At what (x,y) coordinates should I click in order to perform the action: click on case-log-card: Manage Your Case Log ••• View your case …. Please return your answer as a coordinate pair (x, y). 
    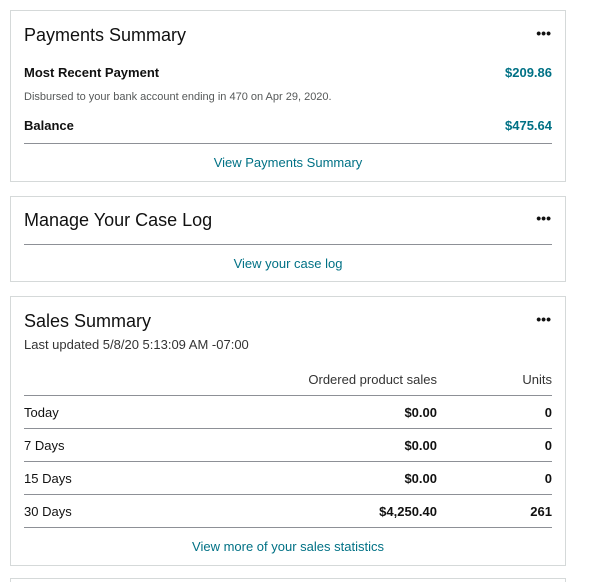
    Looking at the image, I should click on (288, 239).